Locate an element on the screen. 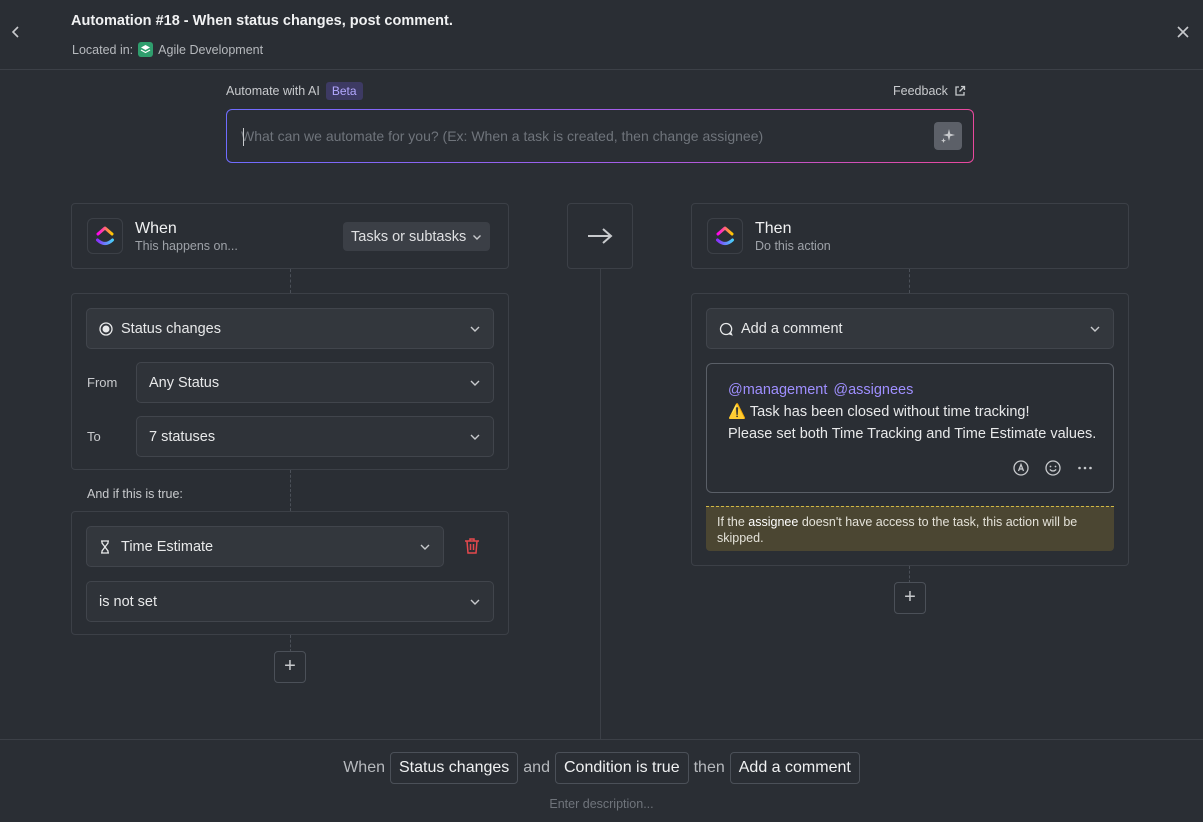 The image size is (1203, 822). ai-input-frame is located at coordinates (600, 136).